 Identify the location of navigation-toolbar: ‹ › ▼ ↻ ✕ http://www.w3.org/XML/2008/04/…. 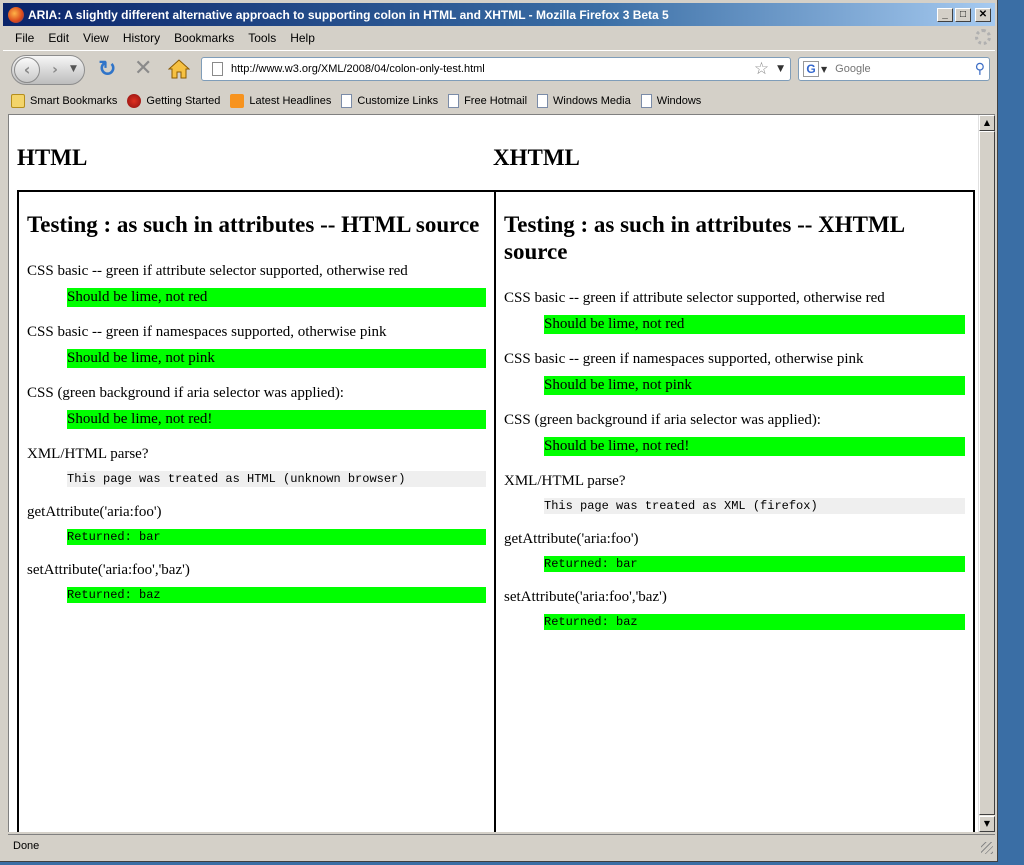
(499, 69).